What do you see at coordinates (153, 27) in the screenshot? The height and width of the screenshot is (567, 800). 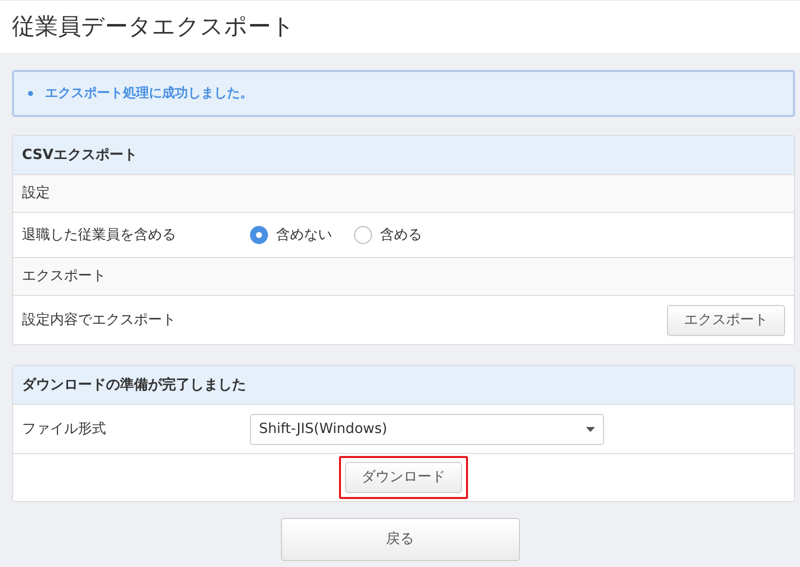 I see `page-title: 従業員データエクスポート` at bounding box center [153, 27].